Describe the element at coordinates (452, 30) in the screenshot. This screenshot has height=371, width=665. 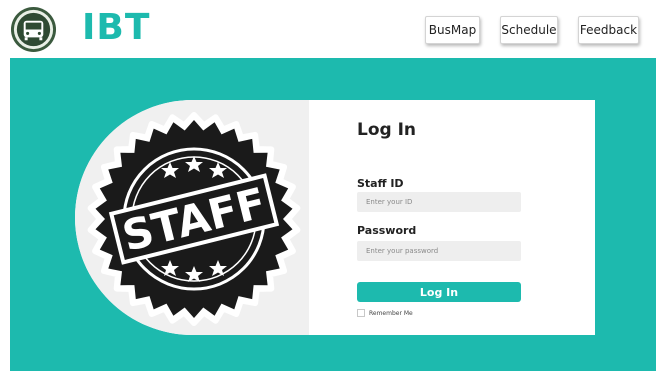
I see `nav-busmap-button: BusMap` at that location.